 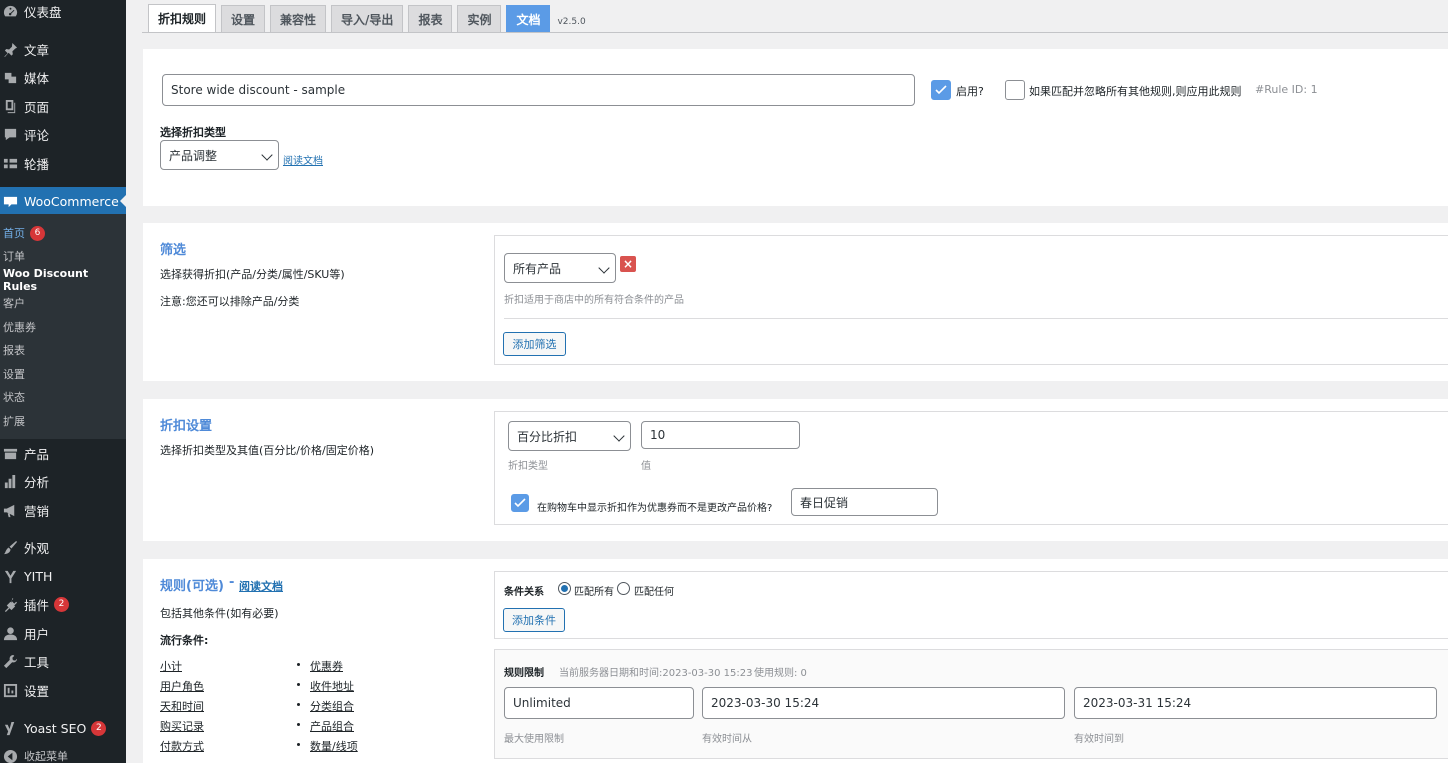 I want to click on submenu-label: 状态, so click(x=14, y=397).